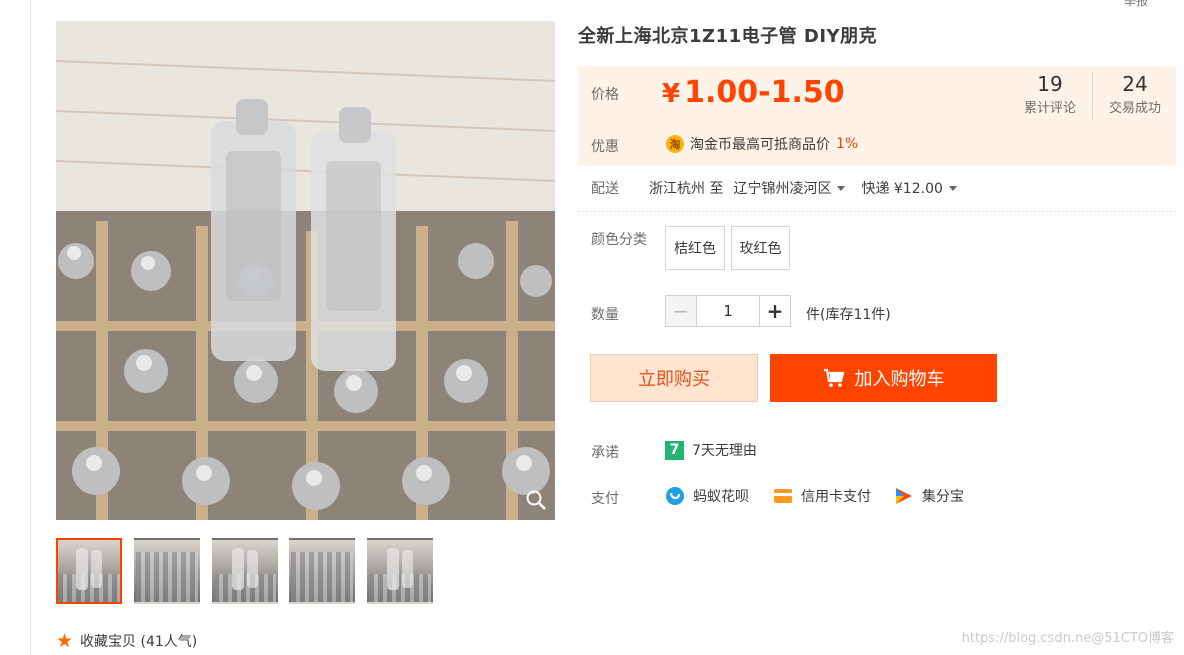  I want to click on star-icon: ★, so click(65, 640).